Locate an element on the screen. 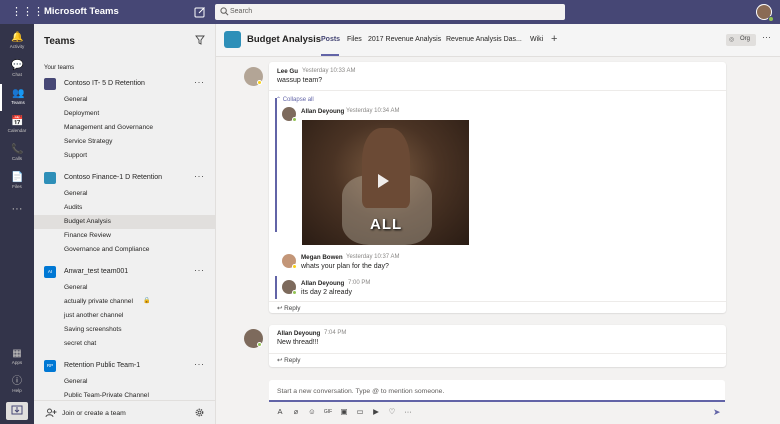  rail-calendar: 📅 Calendar is located at coordinates (17, 125).